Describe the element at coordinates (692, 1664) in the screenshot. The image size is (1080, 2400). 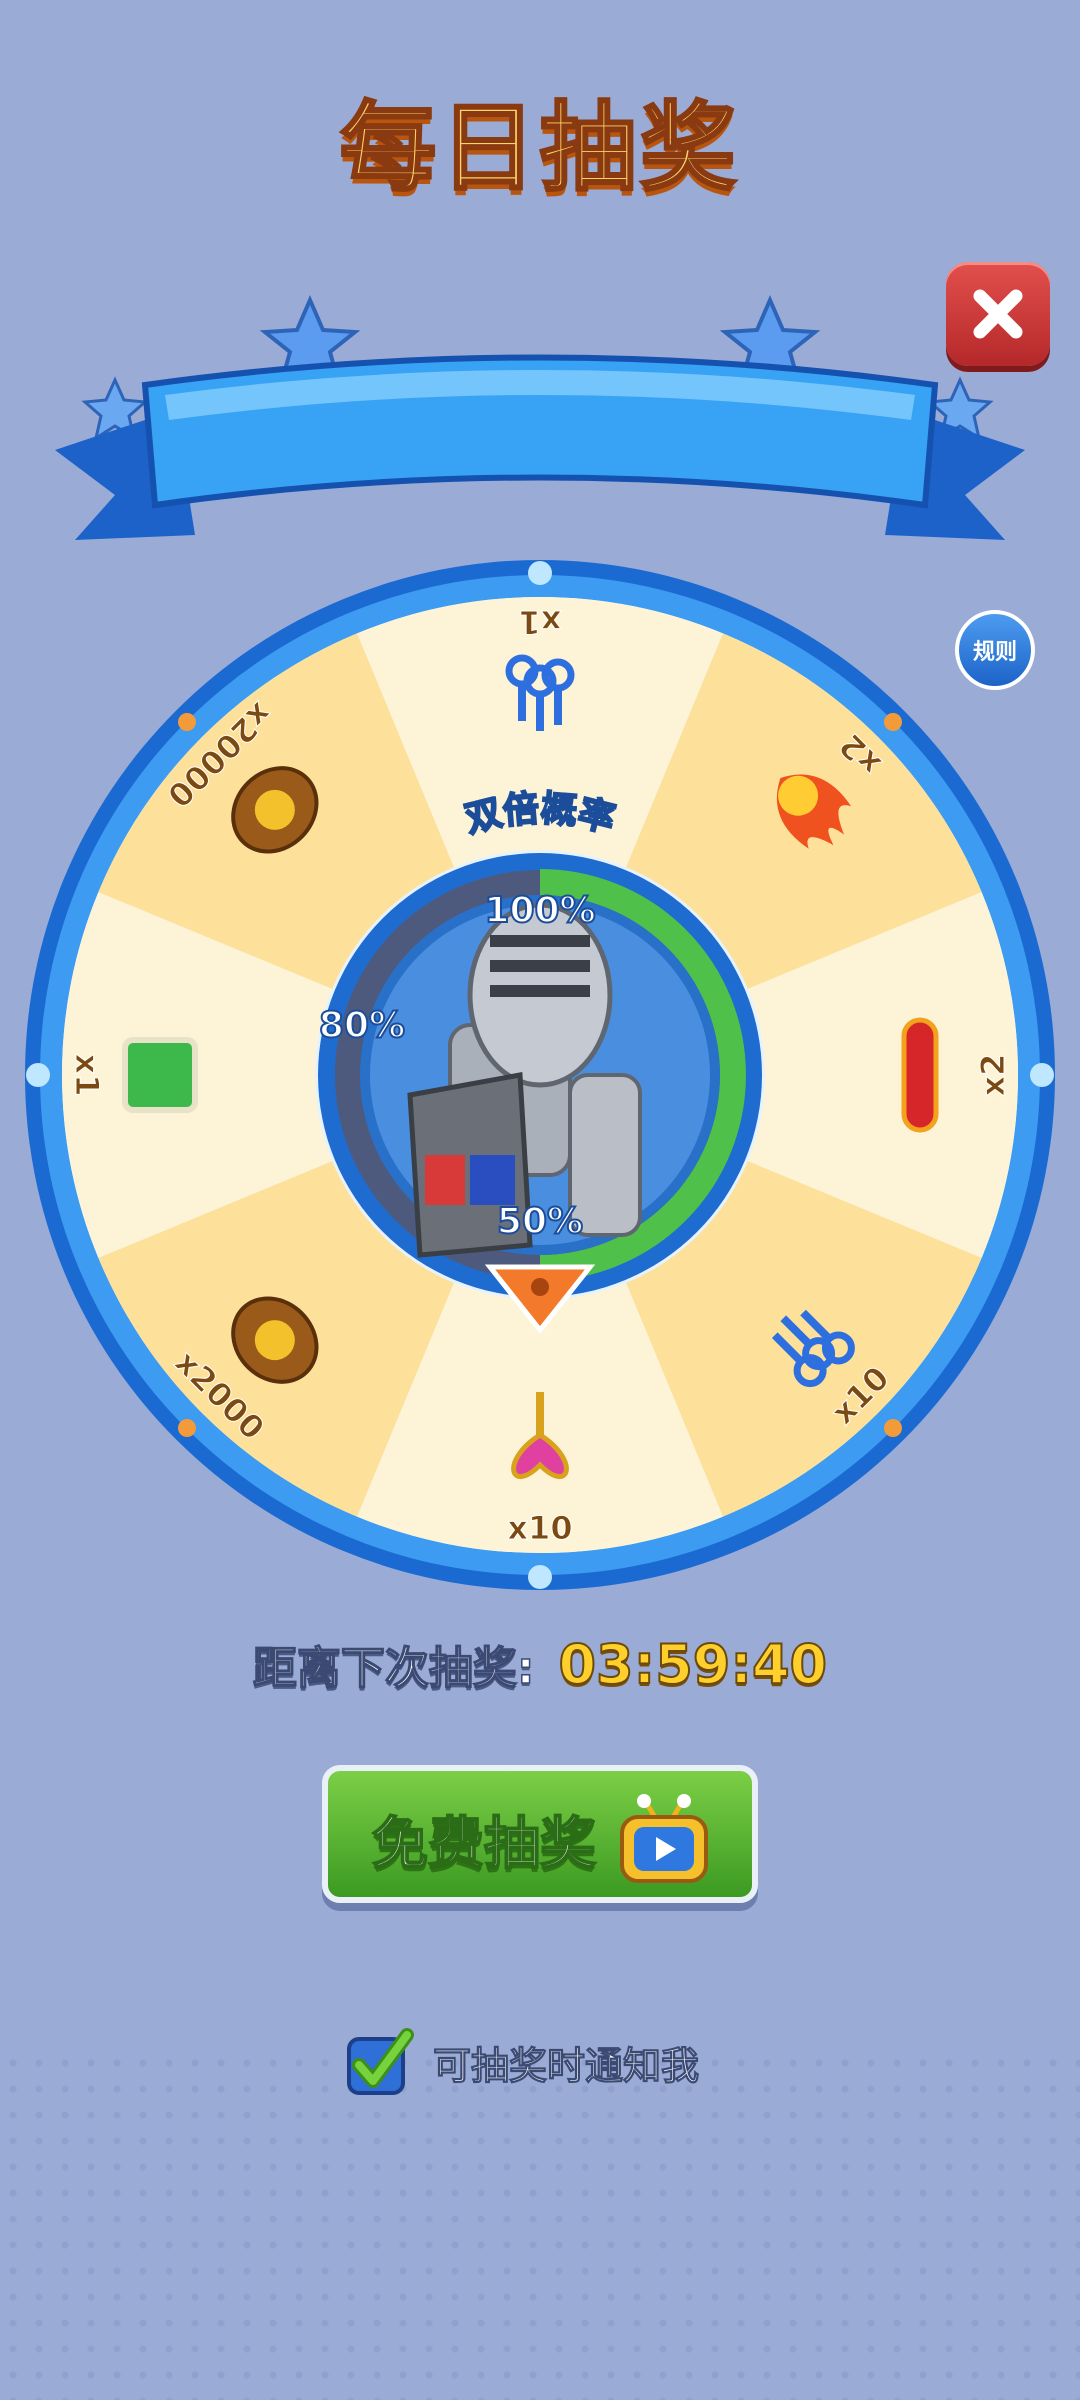
I see `timer-value: 03:59:40` at that location.